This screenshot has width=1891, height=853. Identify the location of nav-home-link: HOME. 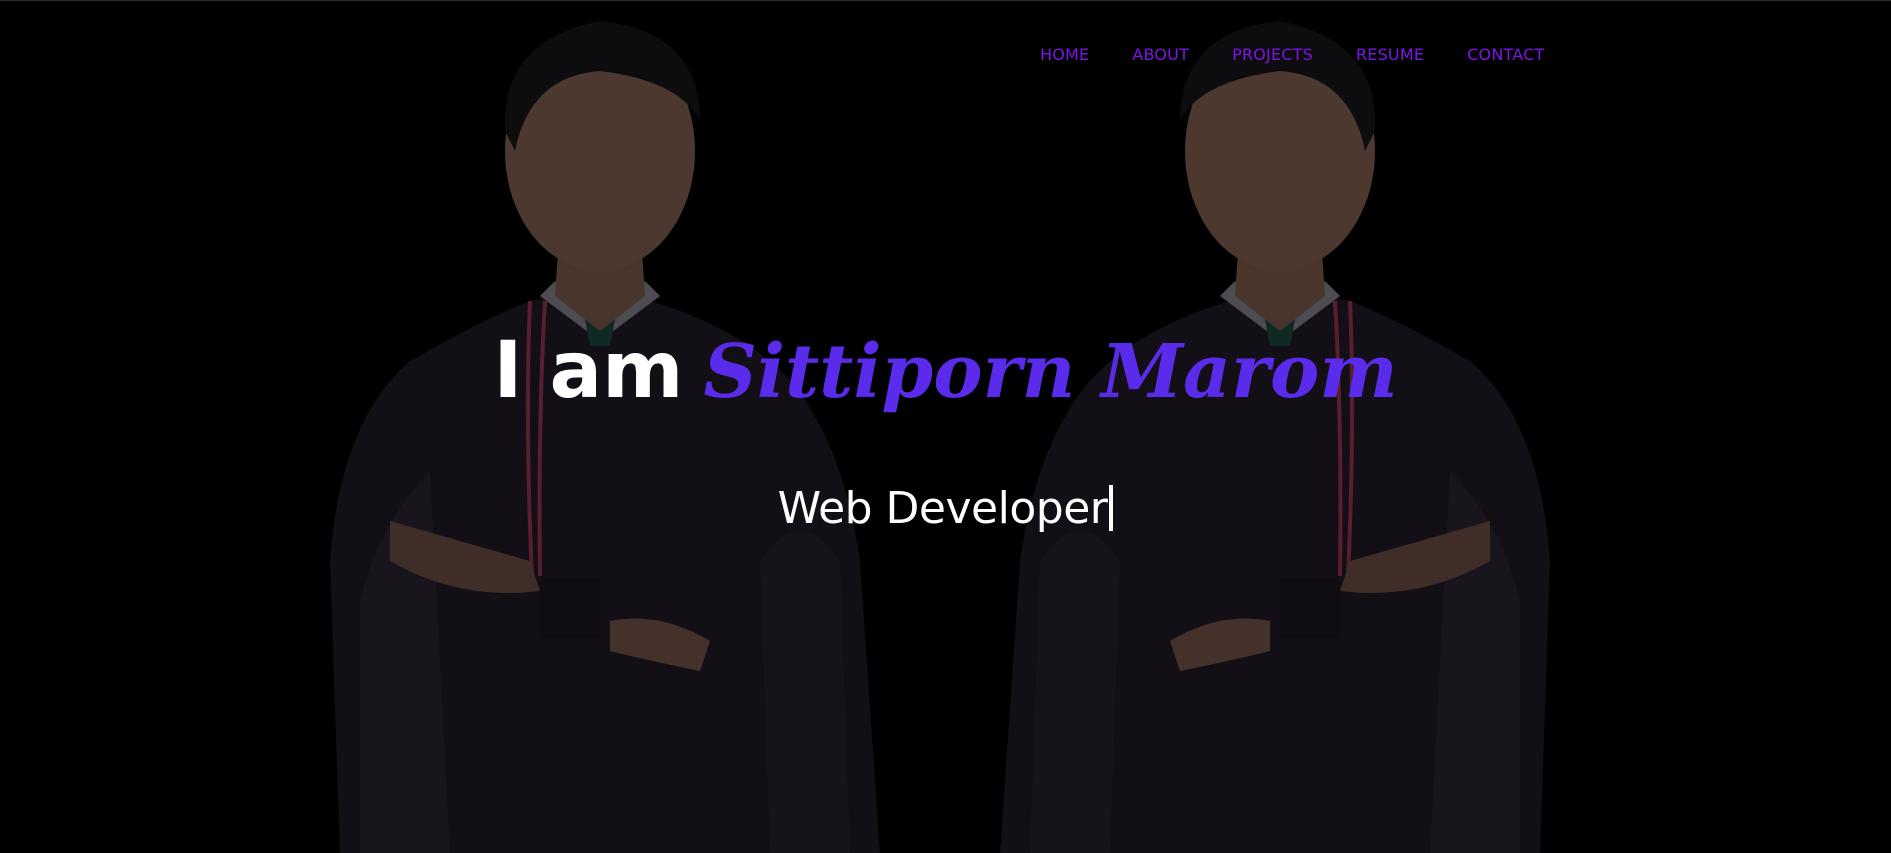
(1064, 54).